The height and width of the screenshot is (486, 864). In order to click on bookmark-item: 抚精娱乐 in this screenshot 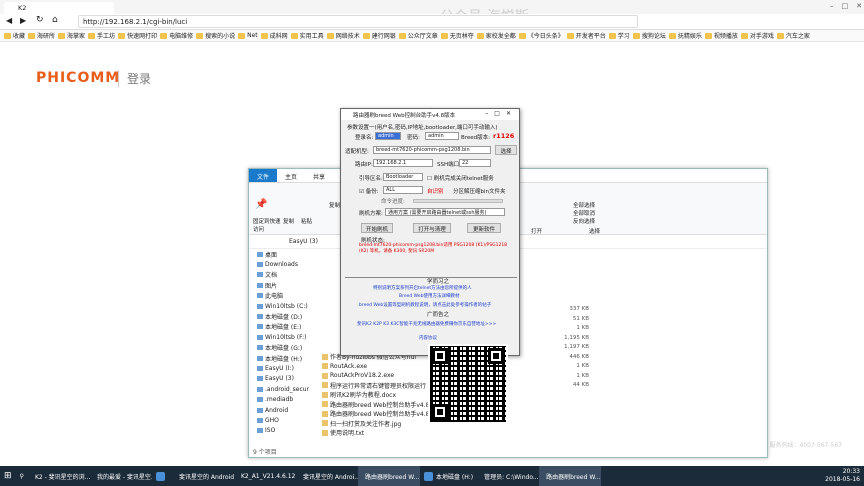, I will do `click(685, 35)`.